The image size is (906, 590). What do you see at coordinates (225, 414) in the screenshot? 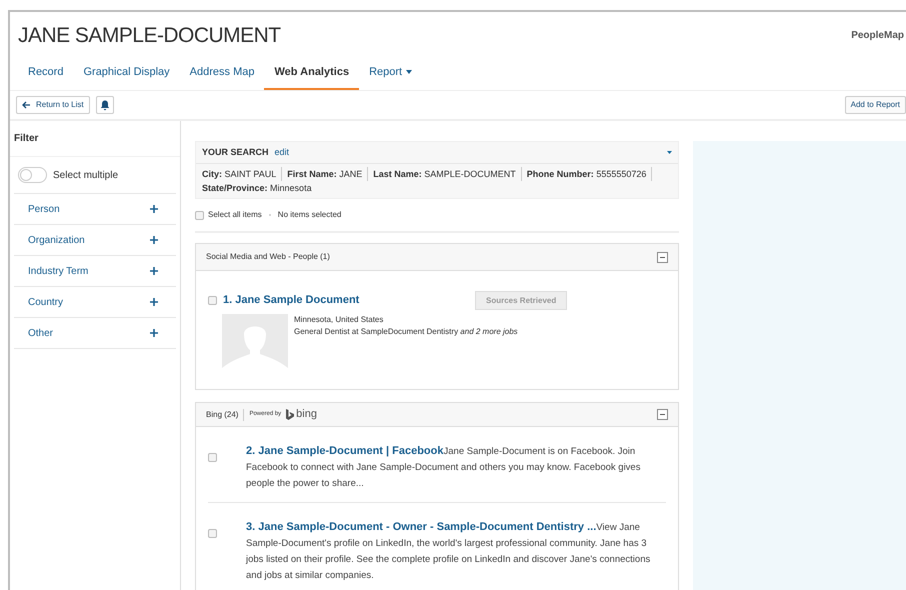
I see `section-title: Bing (24)` at bounding box center [225, 414].